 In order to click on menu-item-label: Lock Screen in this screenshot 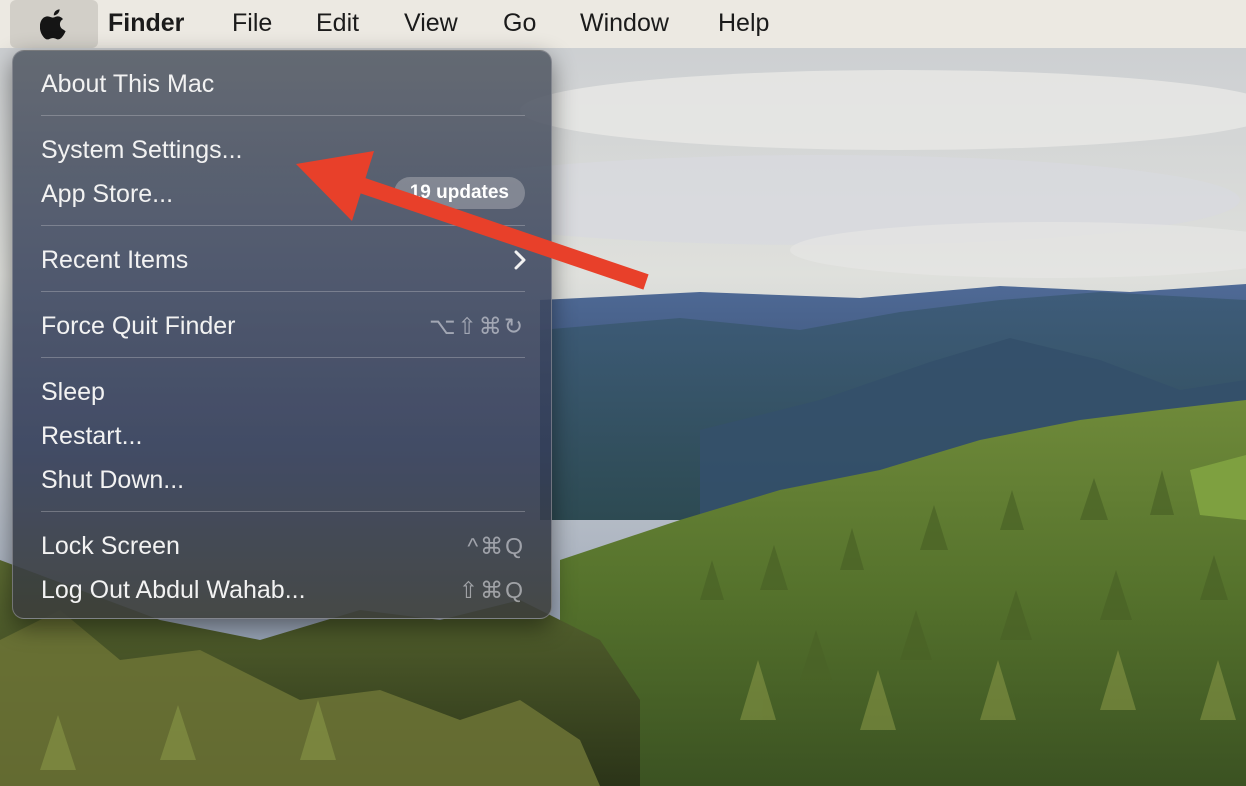, I will do `click(110, 546)`.